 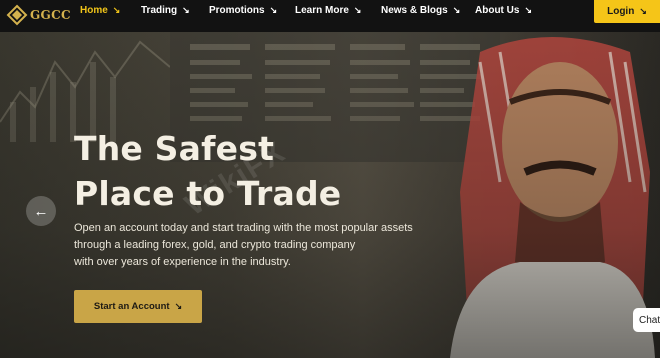 I want to click on chat-widget-tab: Chat, so click(x=646, y=320).